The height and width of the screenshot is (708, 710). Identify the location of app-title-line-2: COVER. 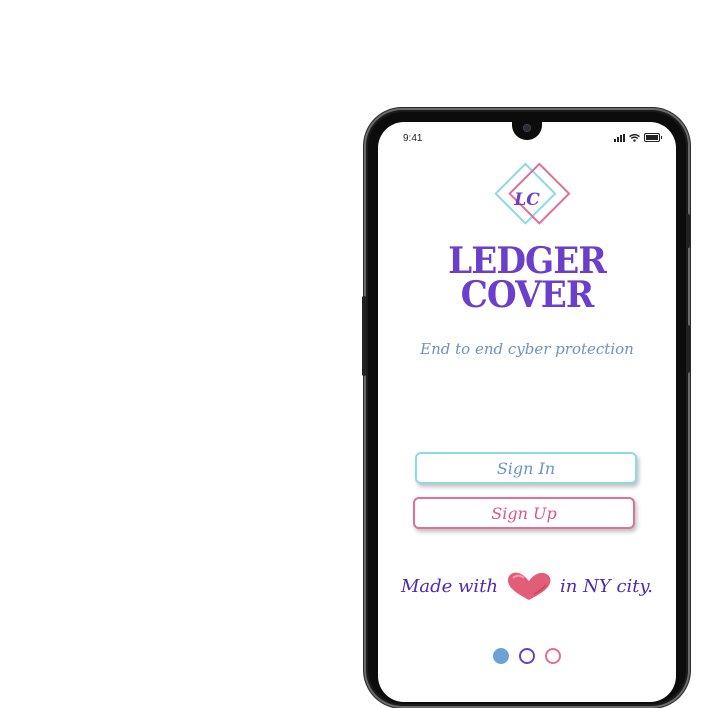
(527, 295).